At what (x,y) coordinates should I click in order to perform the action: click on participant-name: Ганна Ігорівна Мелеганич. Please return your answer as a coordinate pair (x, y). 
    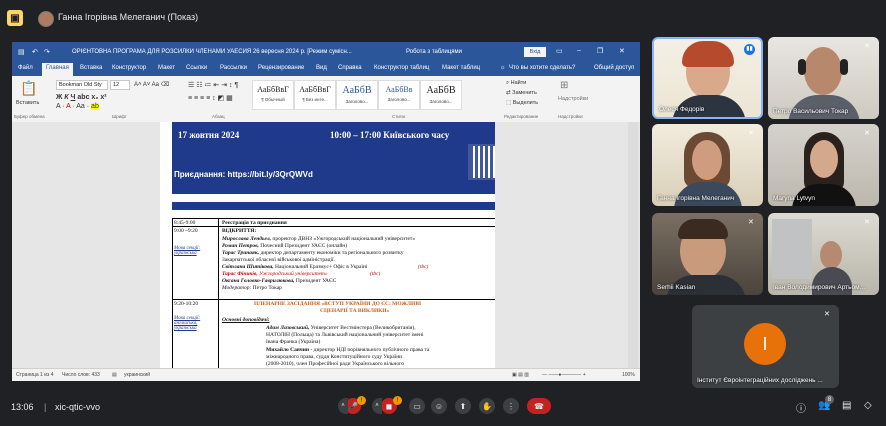
    Looking at the image, I should click on (696, 198).